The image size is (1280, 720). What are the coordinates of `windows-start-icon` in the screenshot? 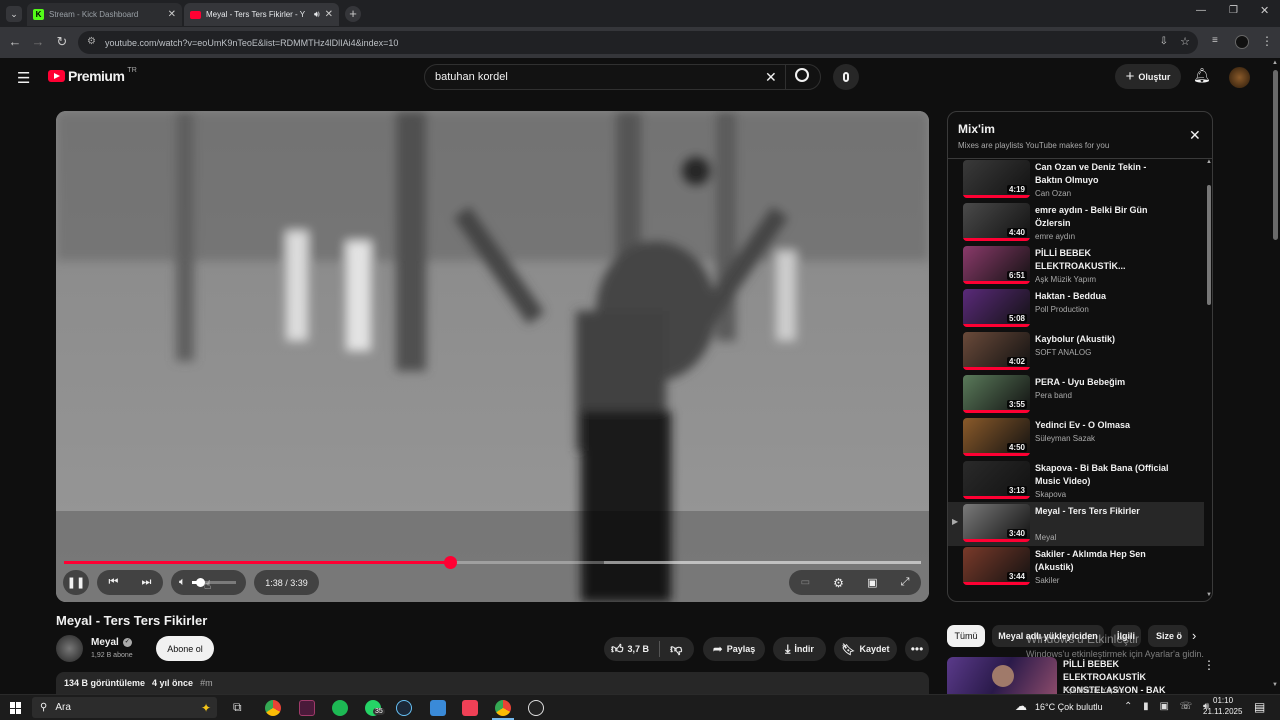 It's located at (16, 708).